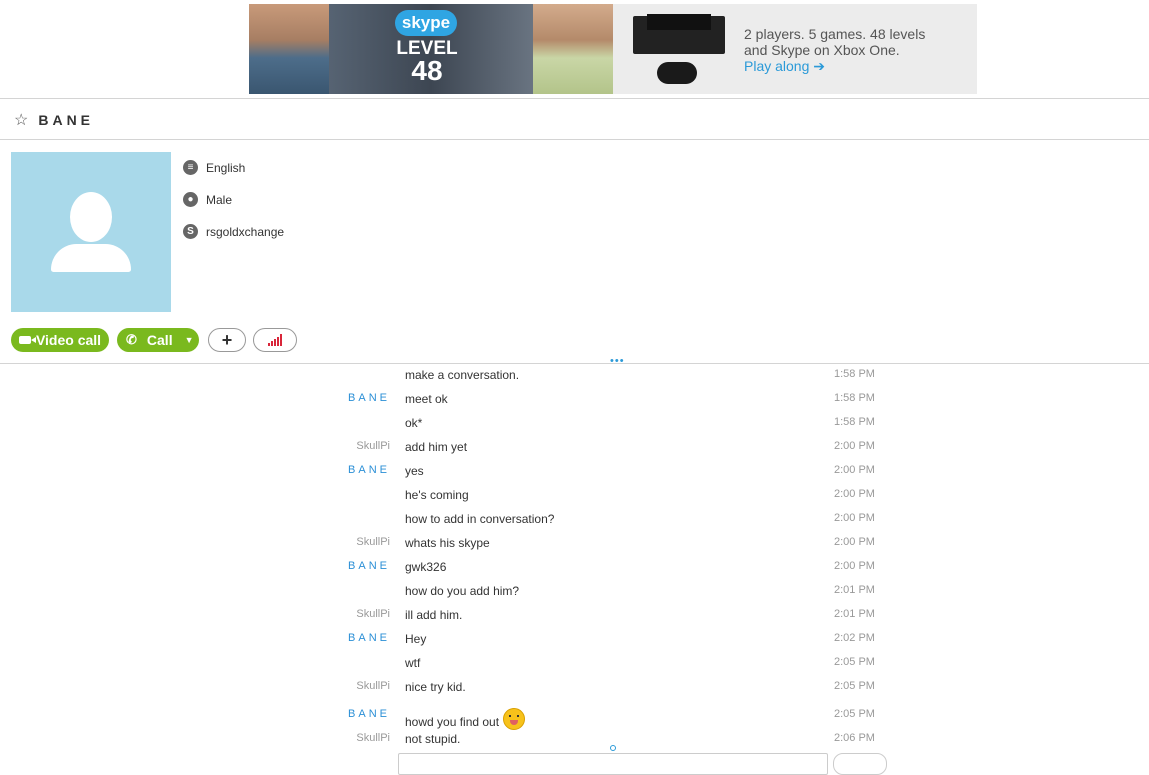 This screenshot has height=775, width=1149. I want to click on profile-gender: ● Male, so click(207, 199).